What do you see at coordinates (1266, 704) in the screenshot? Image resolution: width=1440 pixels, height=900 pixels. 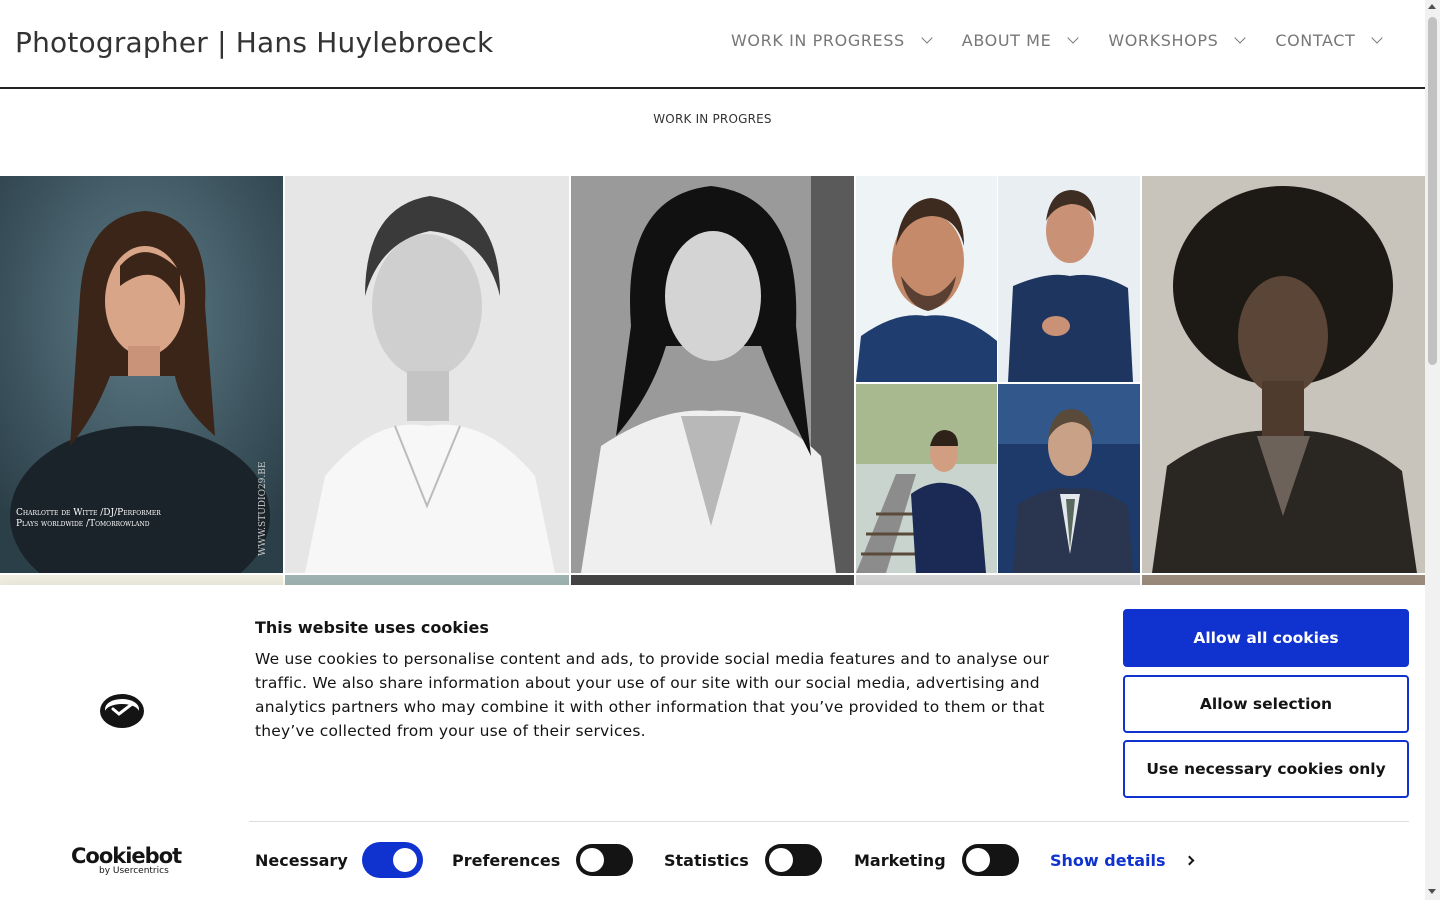 I see `allow-selection-button: Allow selection` at bounding box center [1266, 704].